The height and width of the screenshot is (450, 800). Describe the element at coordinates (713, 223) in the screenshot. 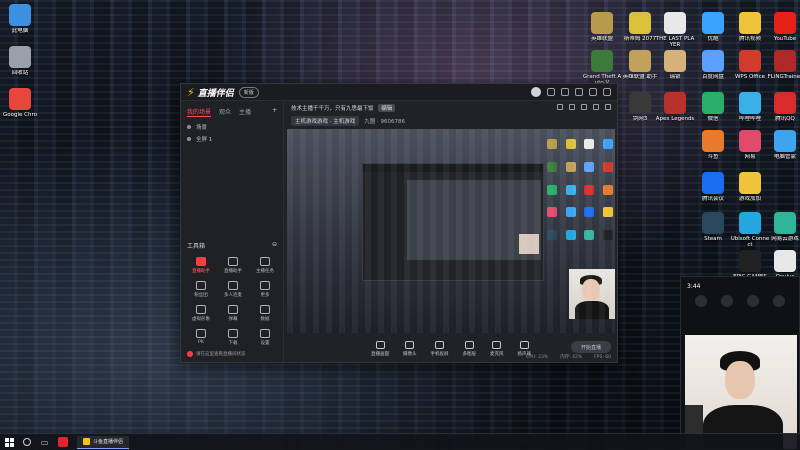

I see `steam-icon` at that location.